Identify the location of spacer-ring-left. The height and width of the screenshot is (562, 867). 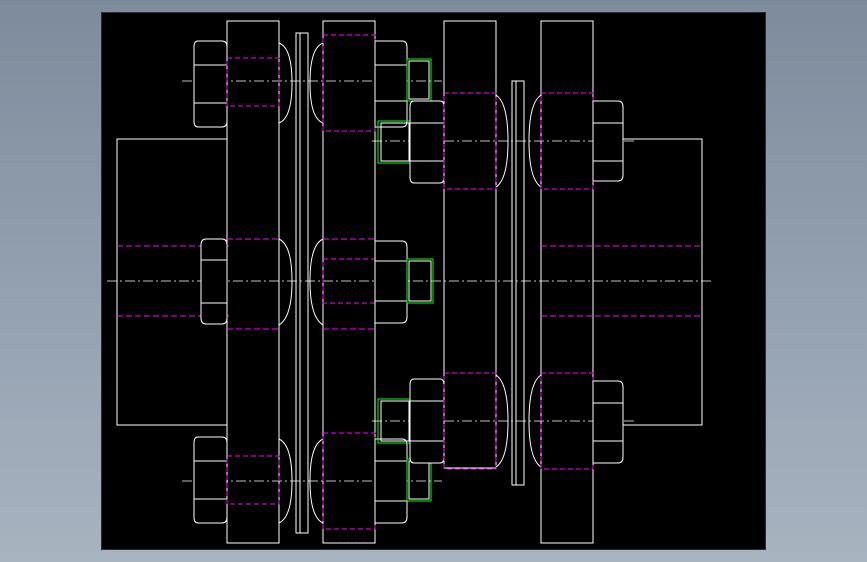
(302, 283).